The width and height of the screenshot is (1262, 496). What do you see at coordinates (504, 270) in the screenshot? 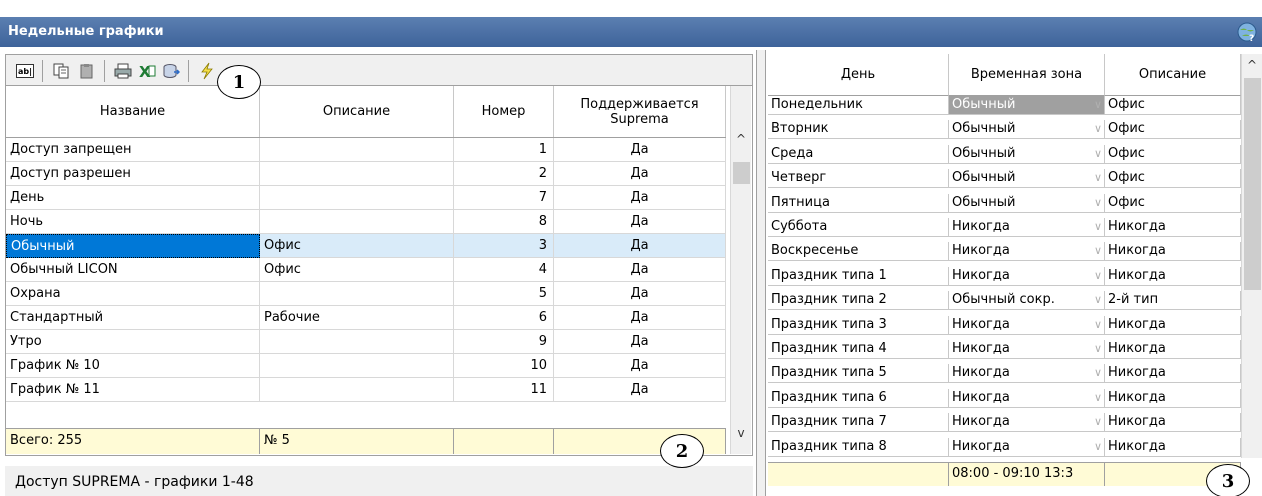
I see `schedule-number-cell: 4` at bounding box center [504, 270].